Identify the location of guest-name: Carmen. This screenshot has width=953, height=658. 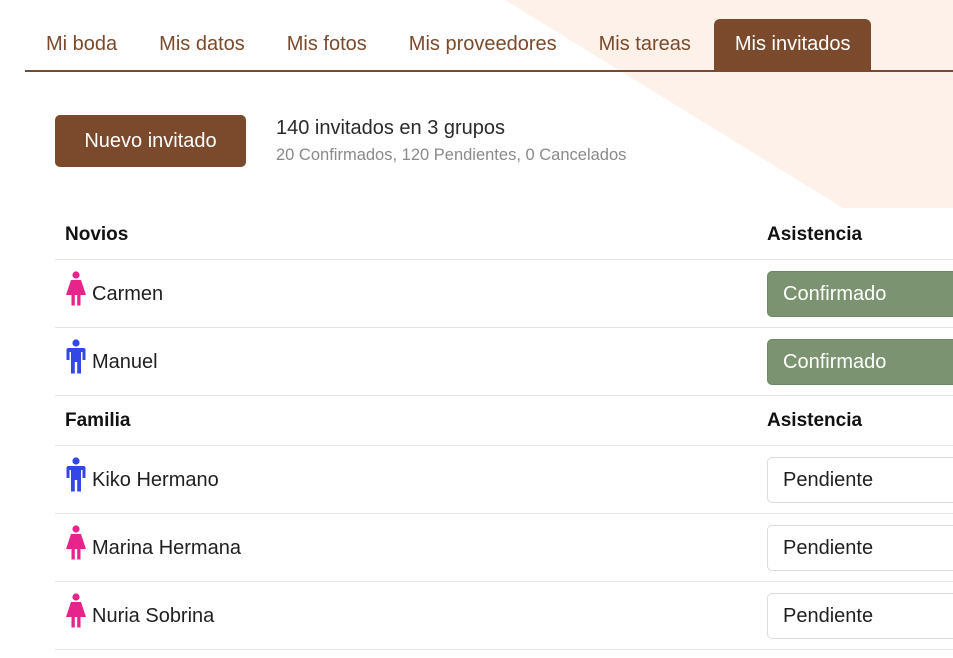
(128, 294).